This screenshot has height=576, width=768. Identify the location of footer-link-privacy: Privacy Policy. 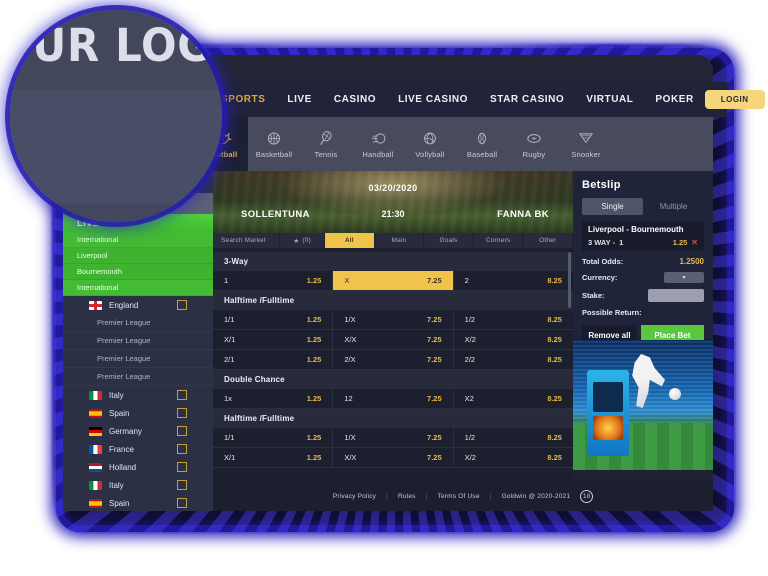
(354, 496).